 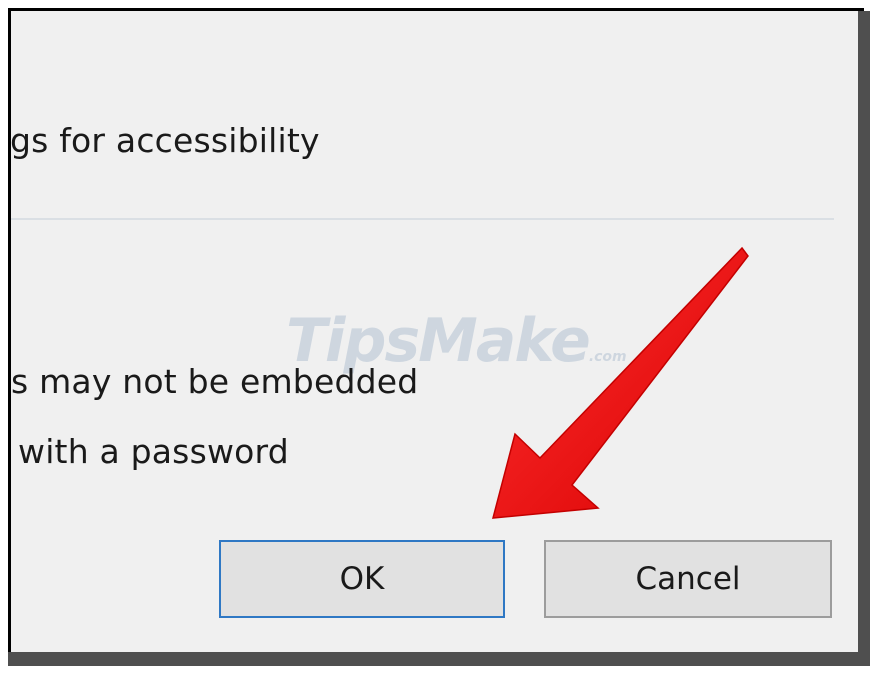 I want to click on cancel-button-label: Cancel, so click(x=688, y=579).